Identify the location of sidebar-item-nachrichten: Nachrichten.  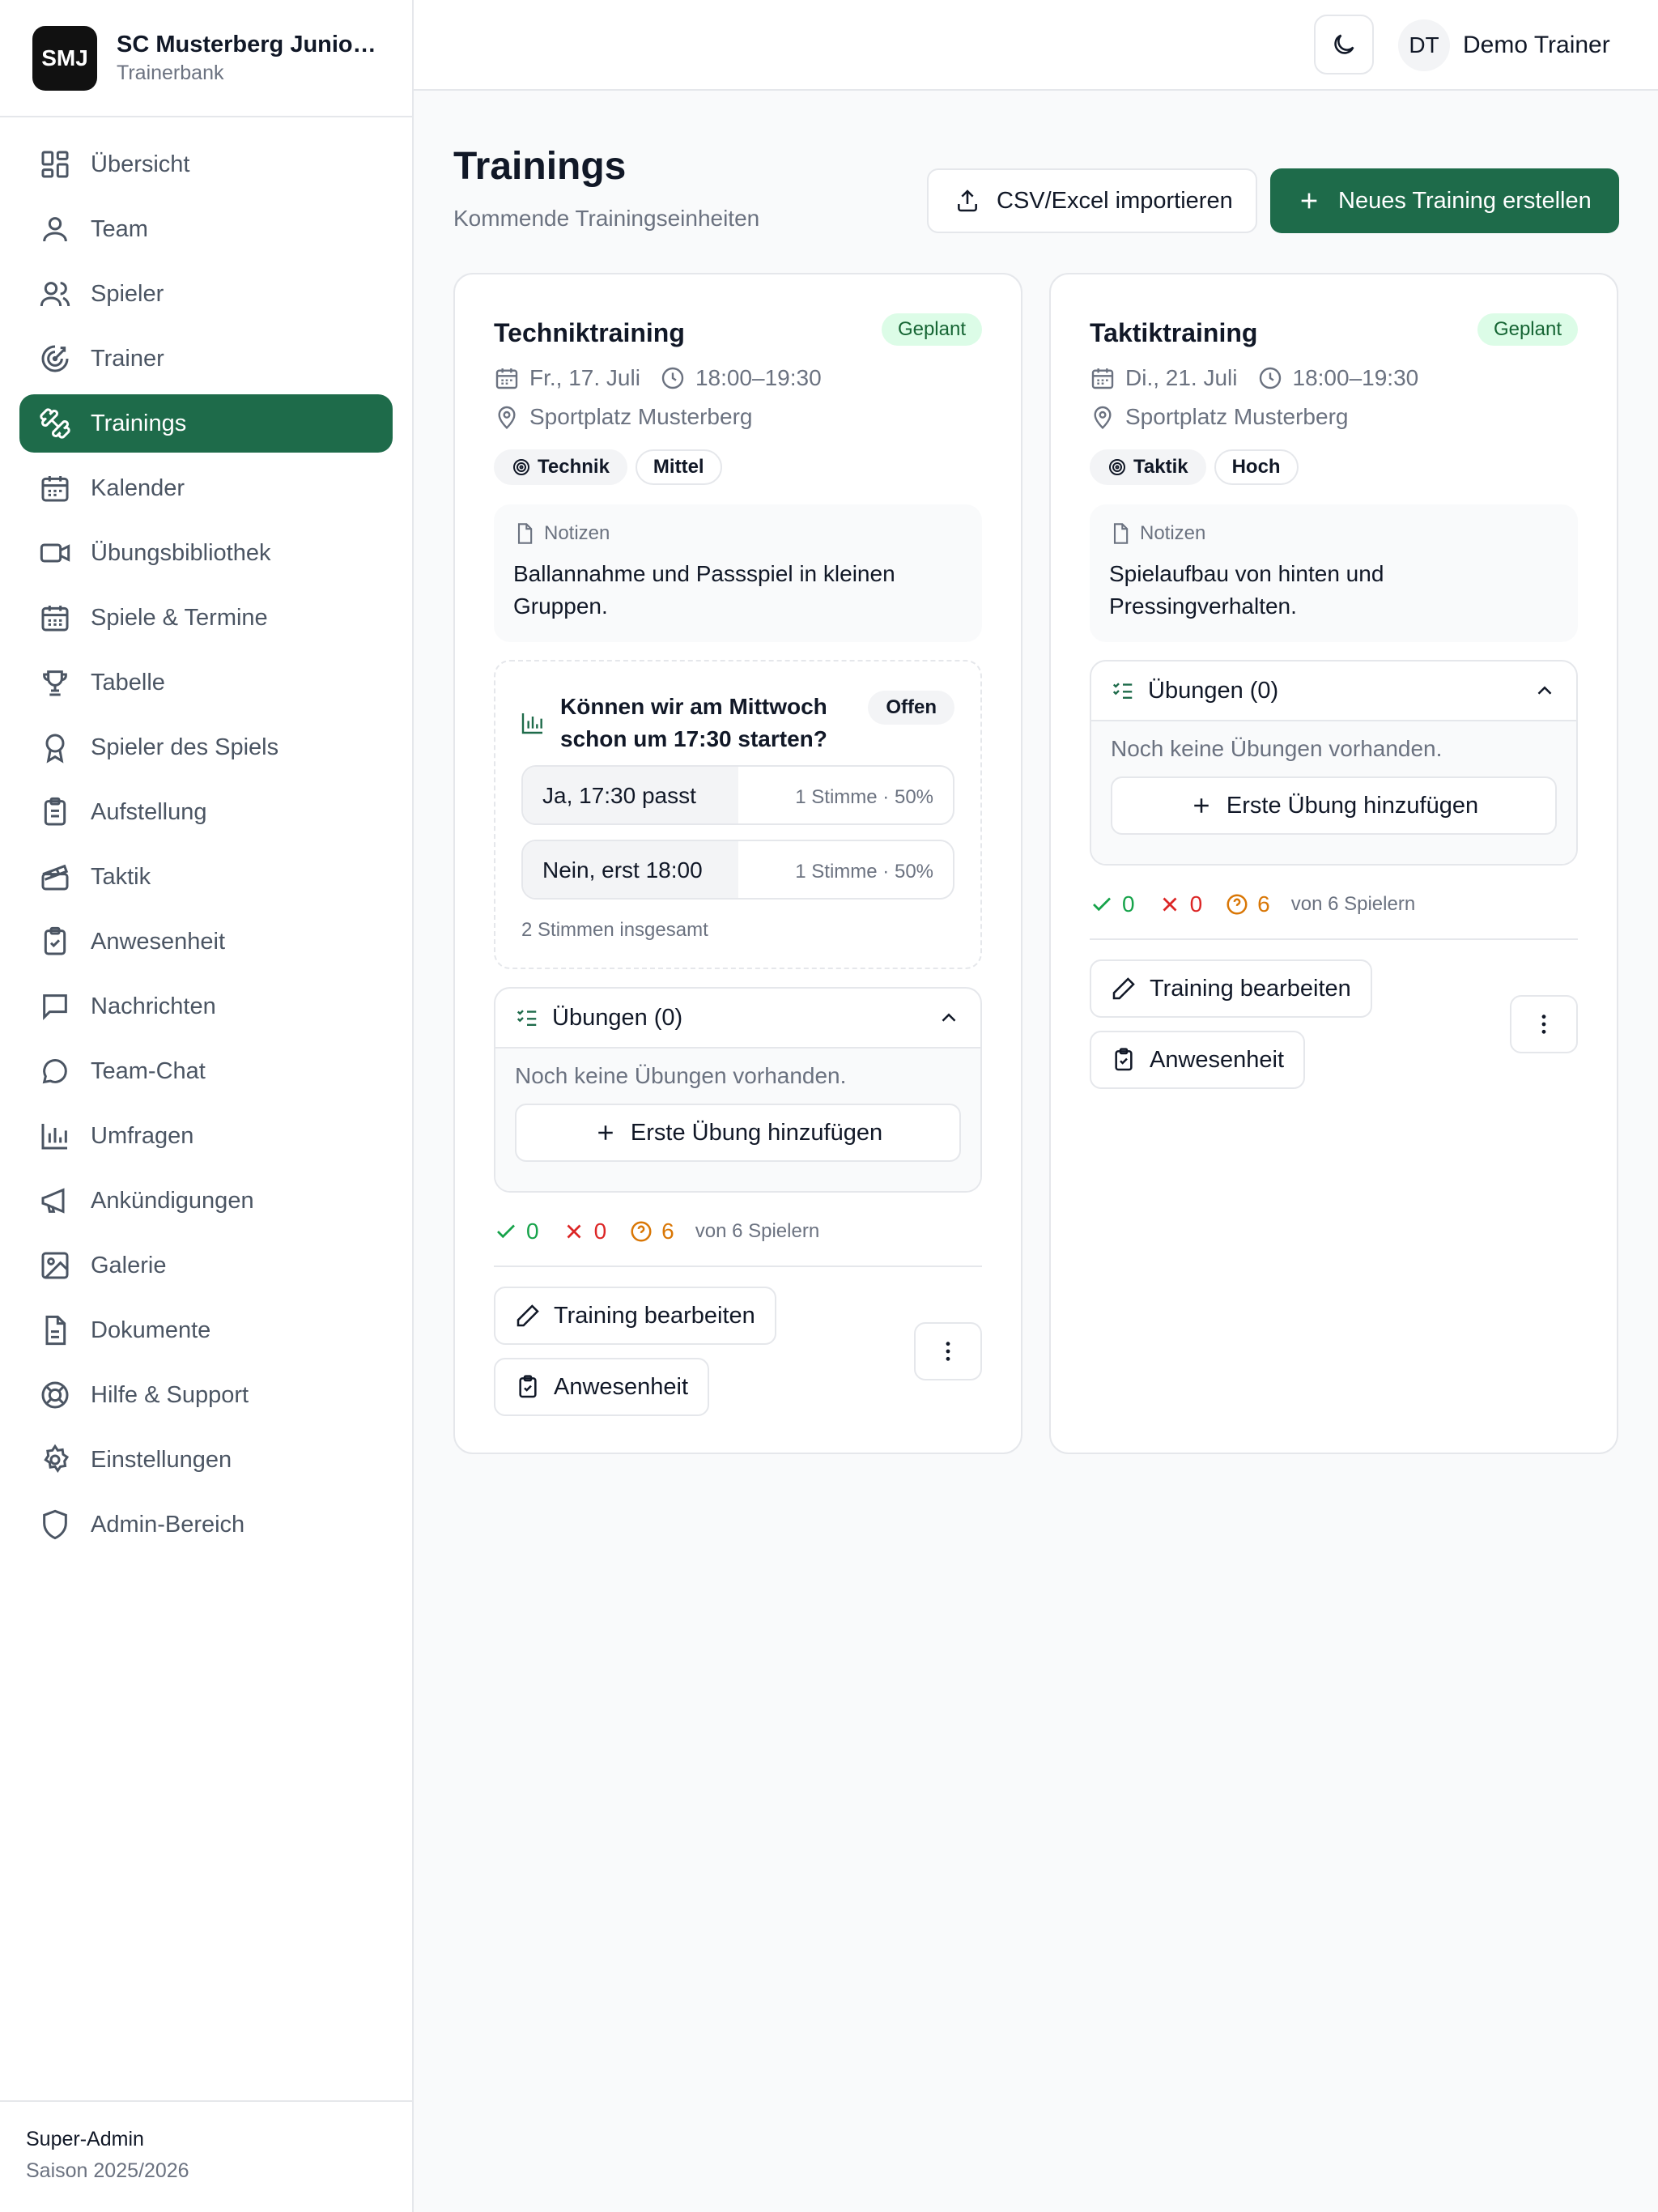
(206, 1007).